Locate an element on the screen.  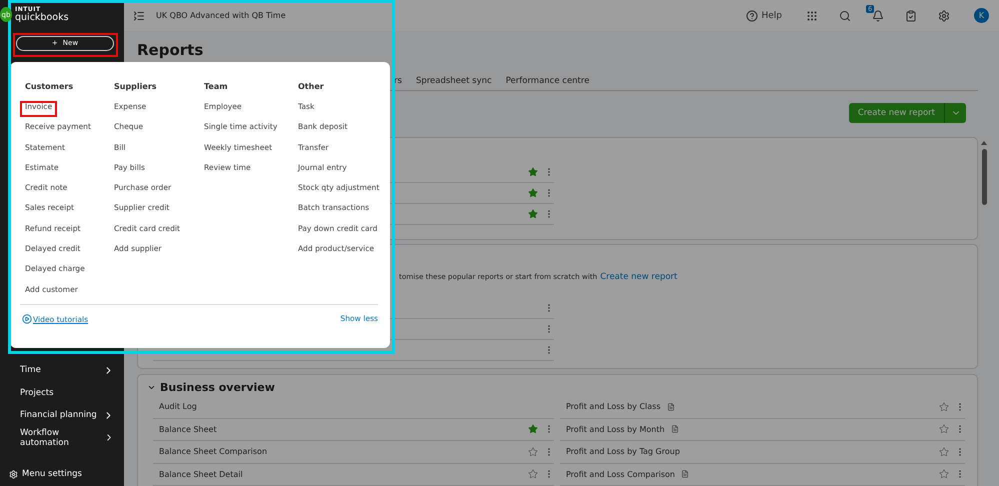
apps-icon is located at coordinates (812, 16).